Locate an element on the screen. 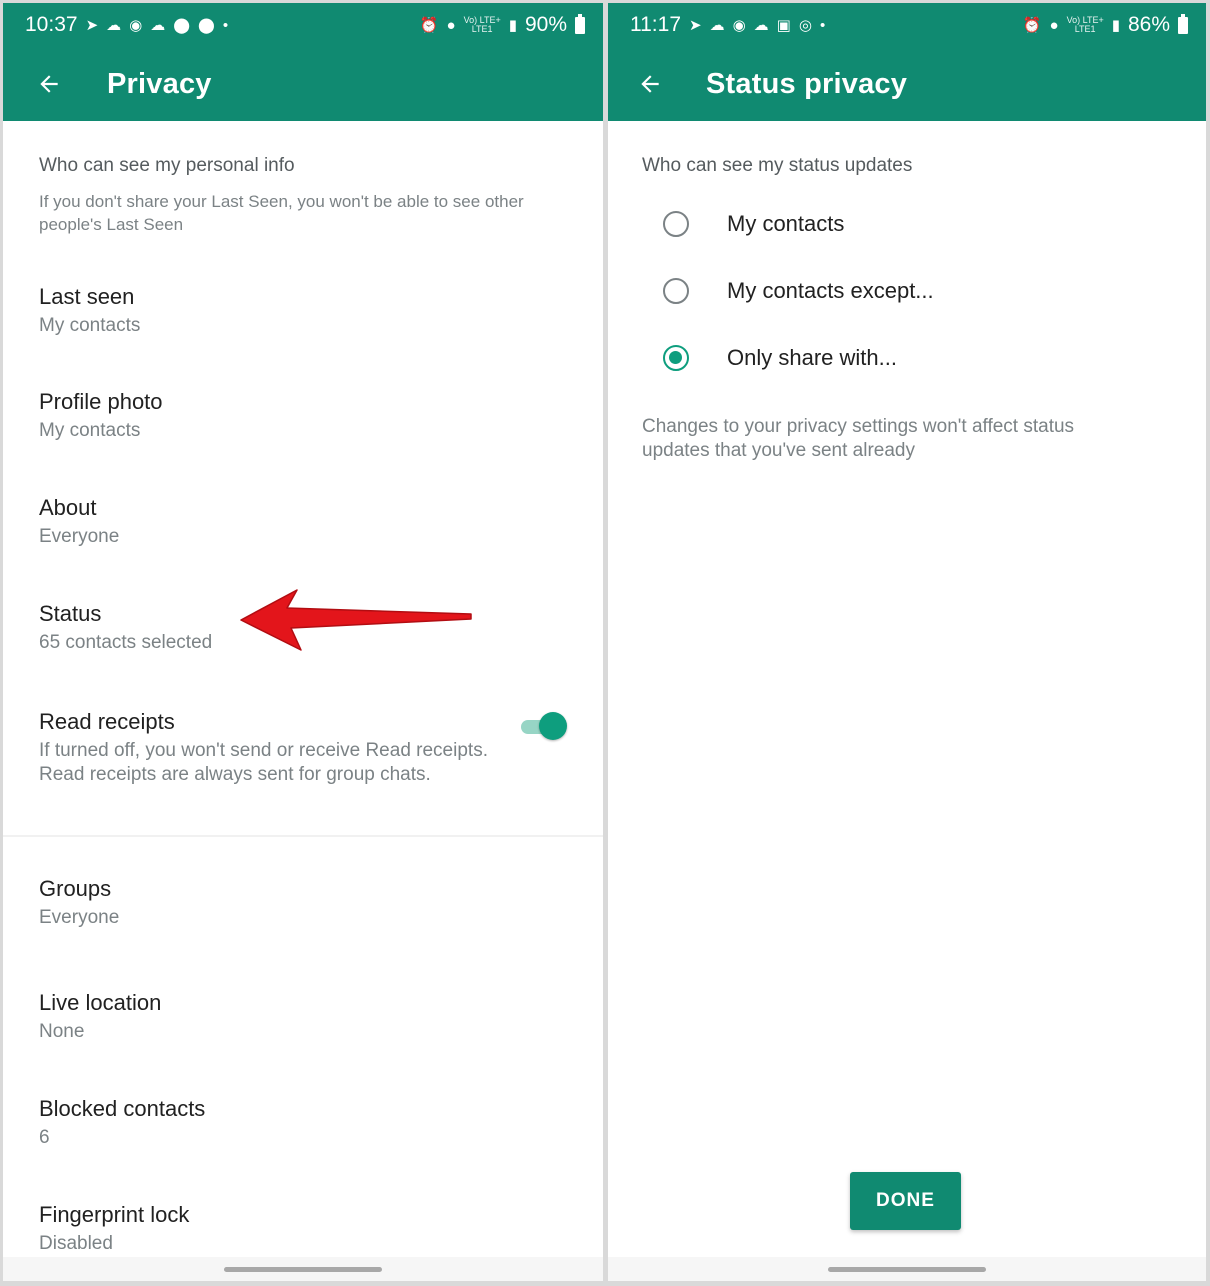 The width and height of the screenshot is (1210, 1286). annotation-arrow-icon is located at coordinates (356, 620).